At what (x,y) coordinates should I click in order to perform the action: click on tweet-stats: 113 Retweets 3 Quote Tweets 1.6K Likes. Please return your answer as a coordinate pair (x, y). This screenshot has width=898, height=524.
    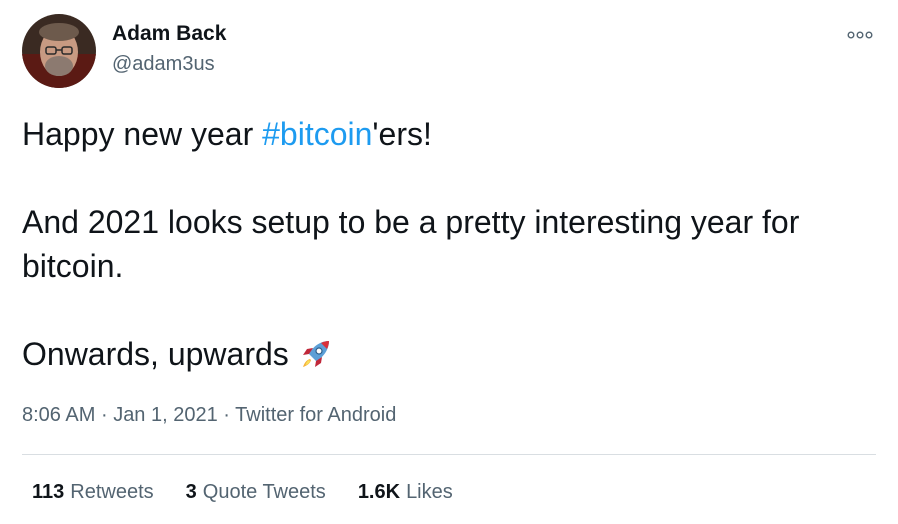
    Looking at the image, I should click on (242, 492).